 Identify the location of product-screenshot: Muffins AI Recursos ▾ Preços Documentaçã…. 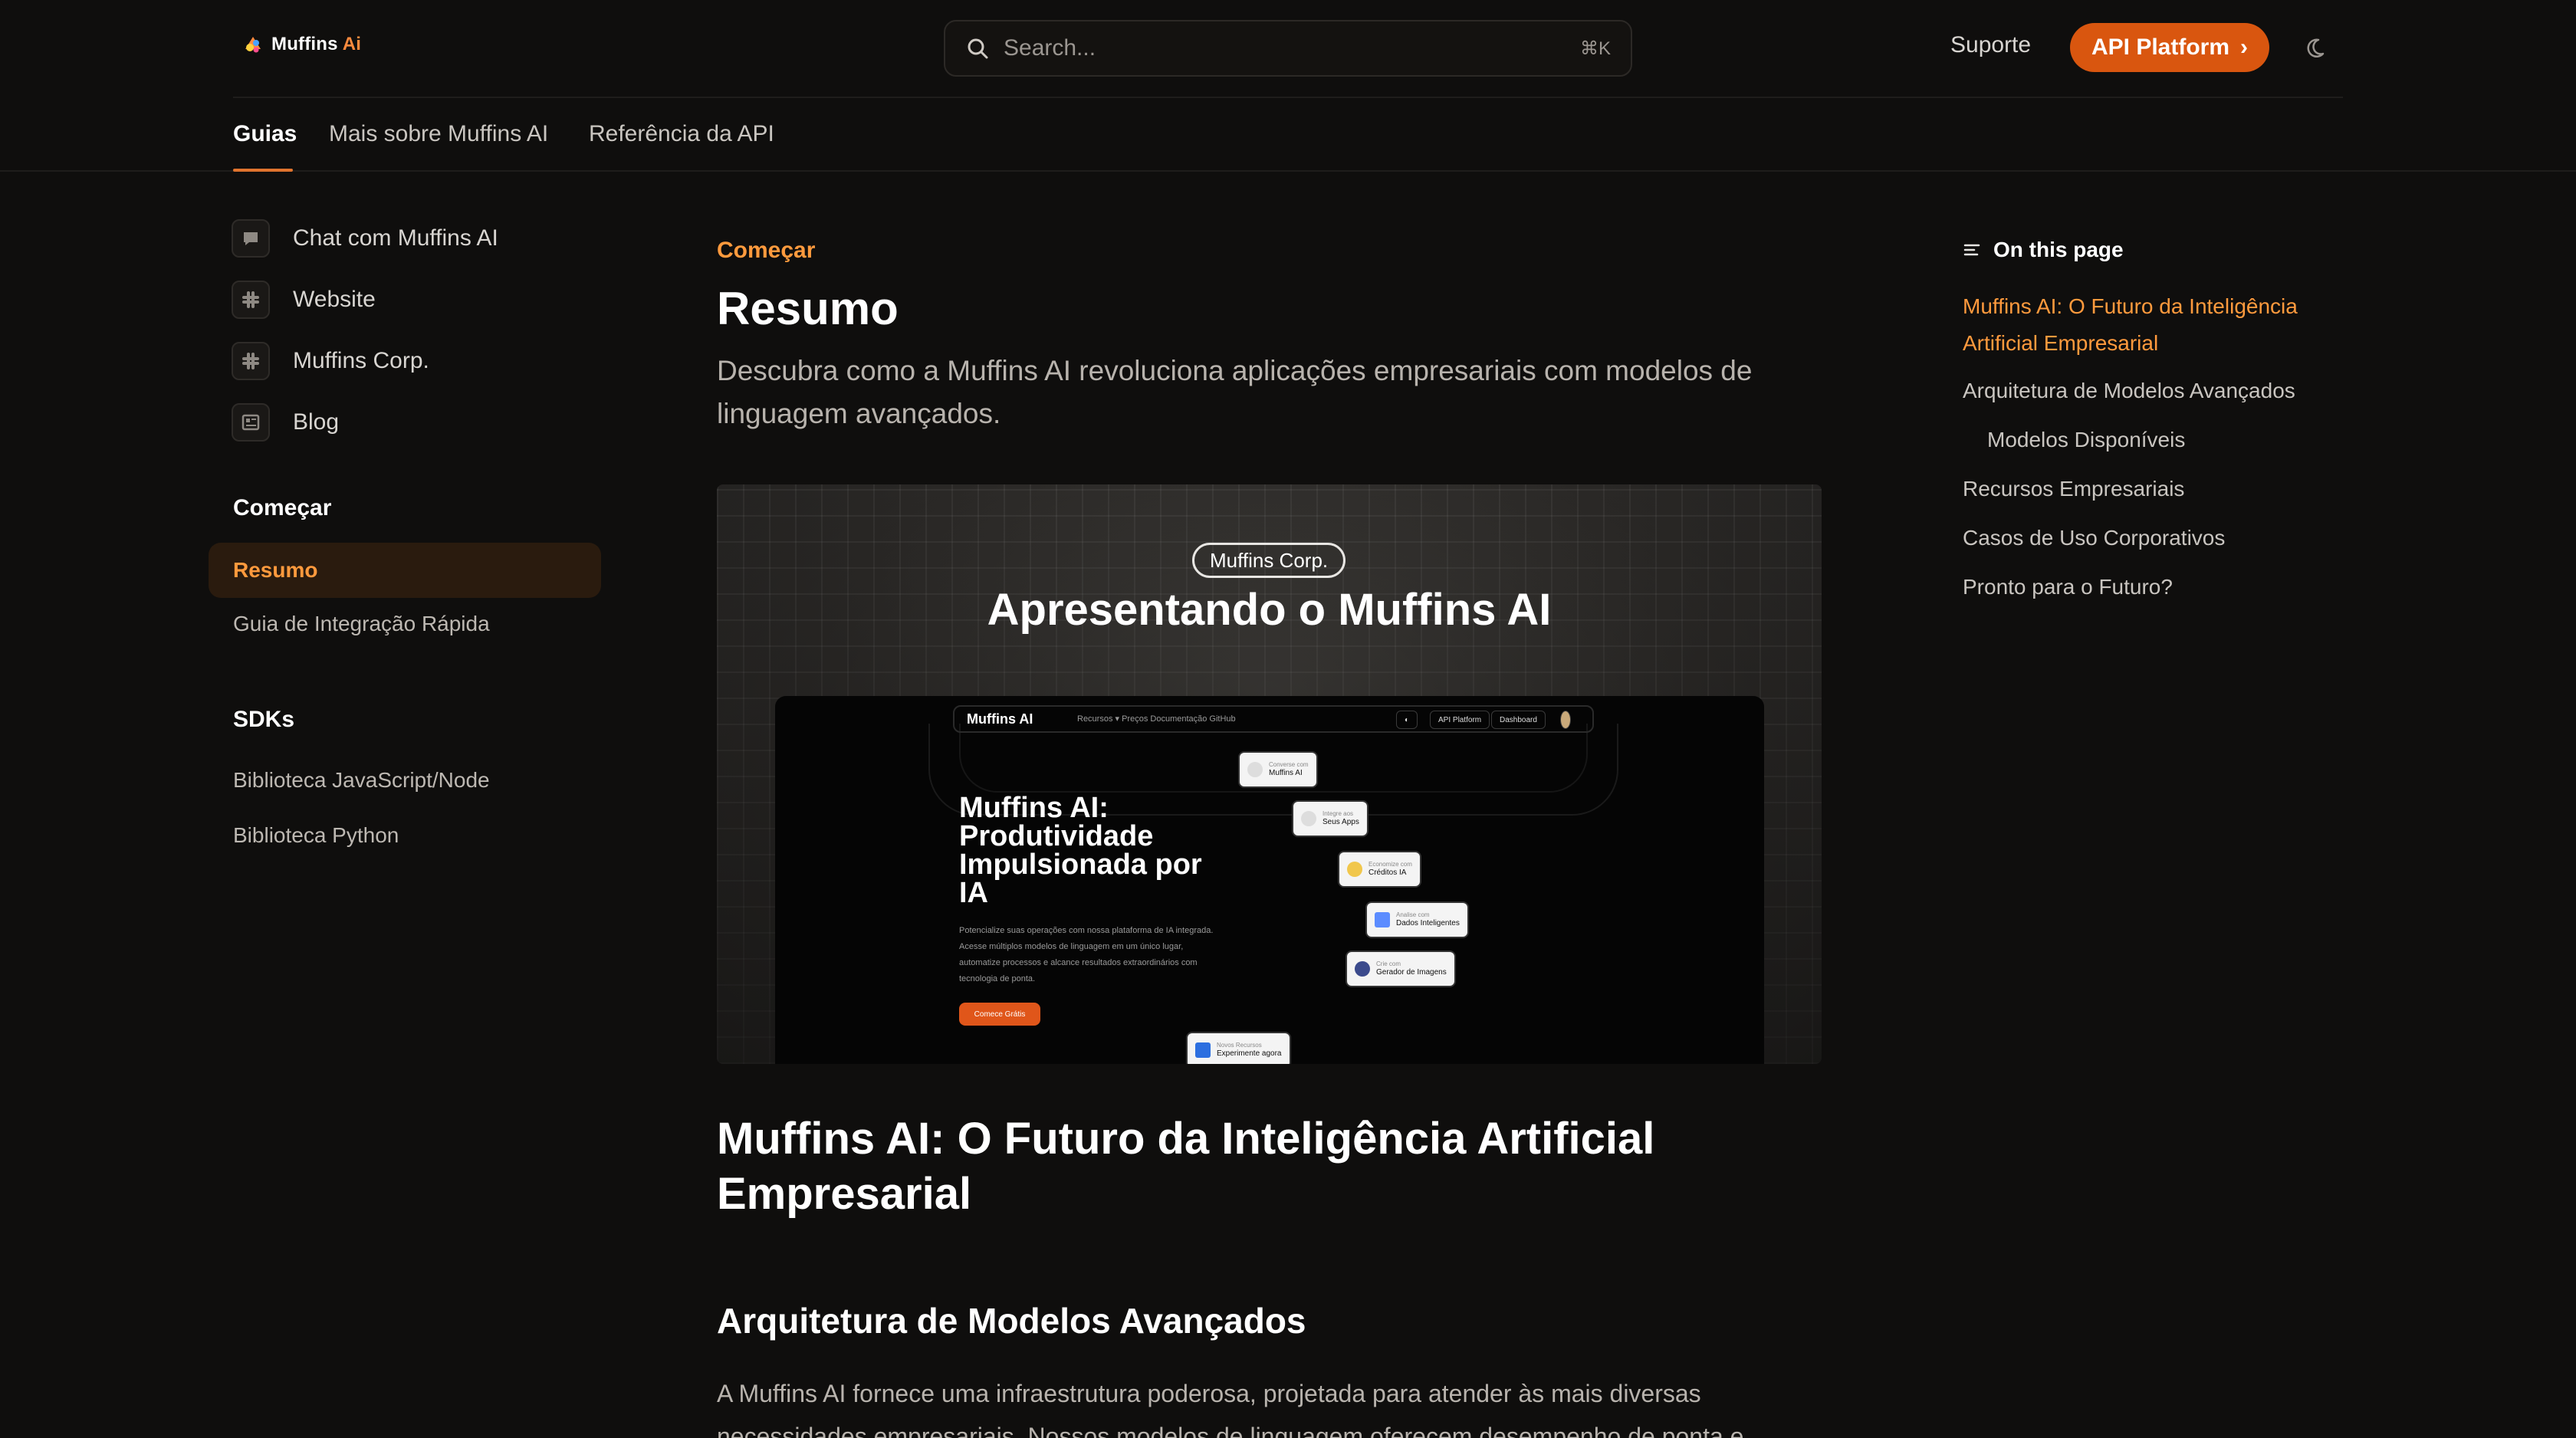
(1269, 880).